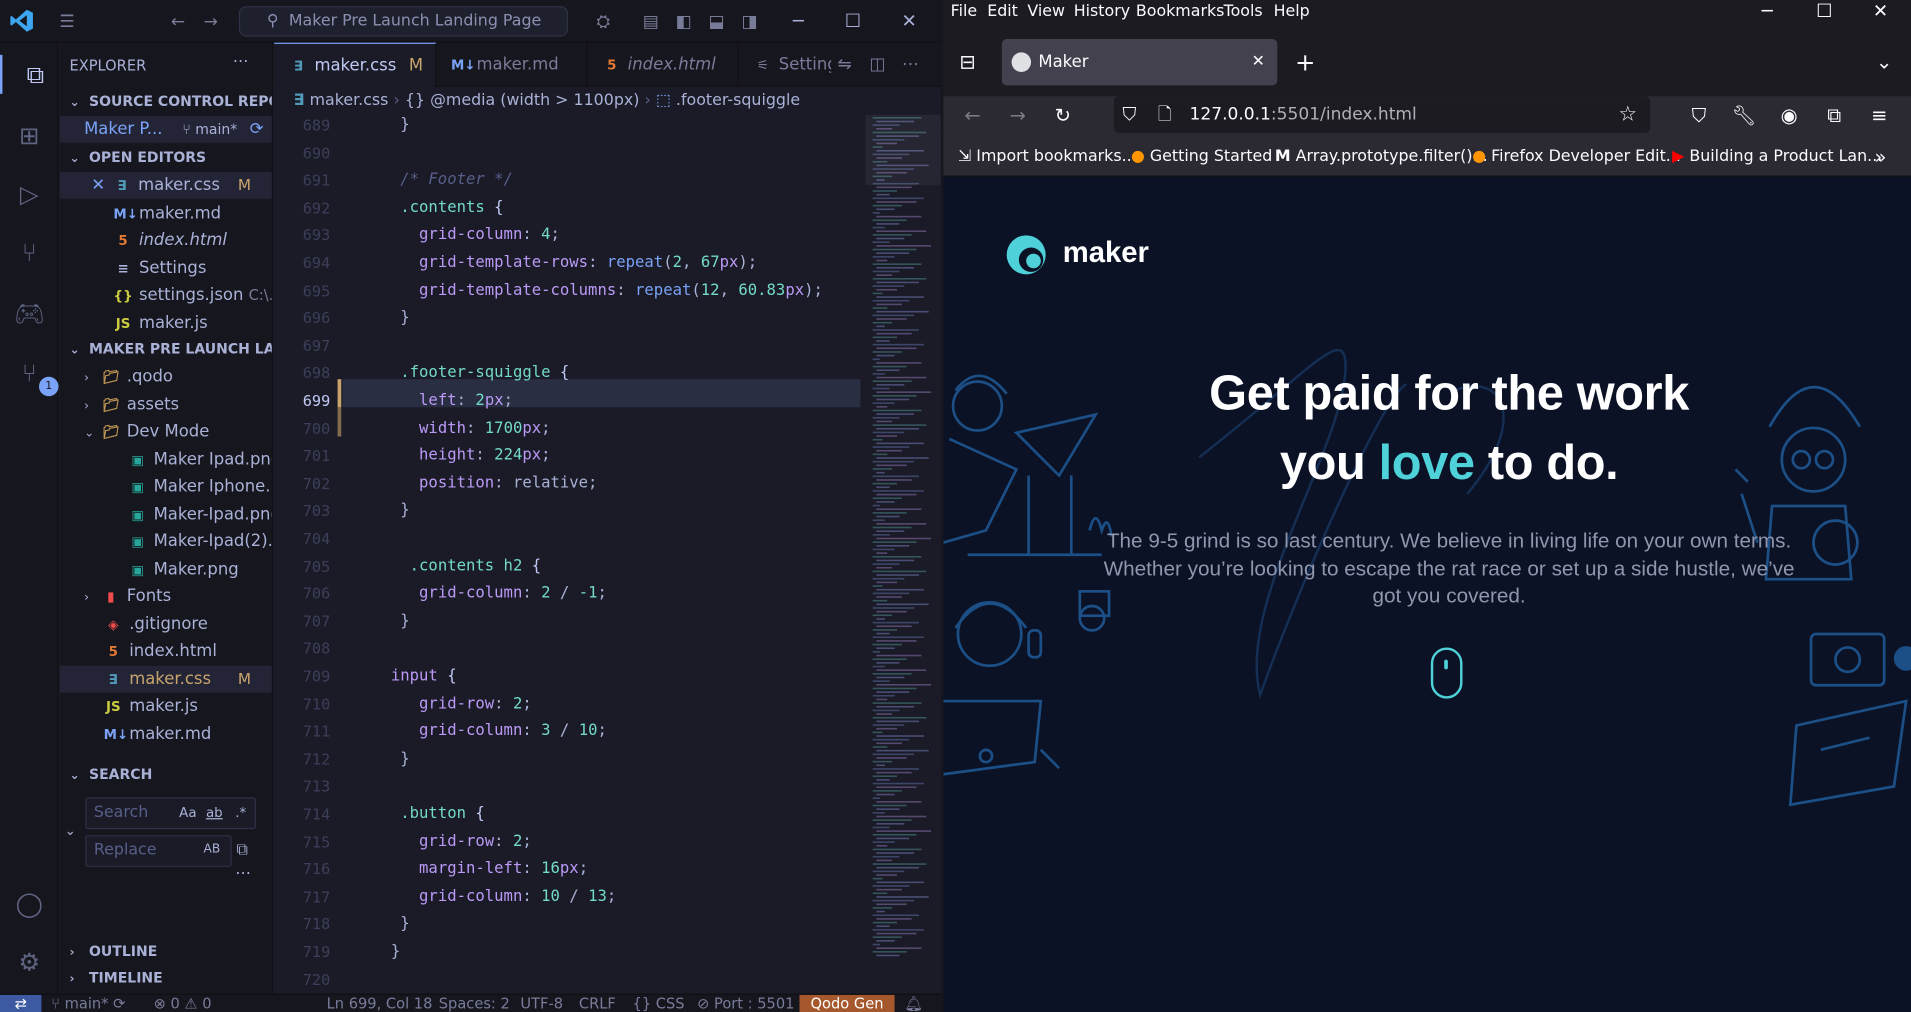  Describe the element at coordinates (183, 1003) in the screenshot. I see `status-problems: ⊗ 0 ⚠ 0` at that location.